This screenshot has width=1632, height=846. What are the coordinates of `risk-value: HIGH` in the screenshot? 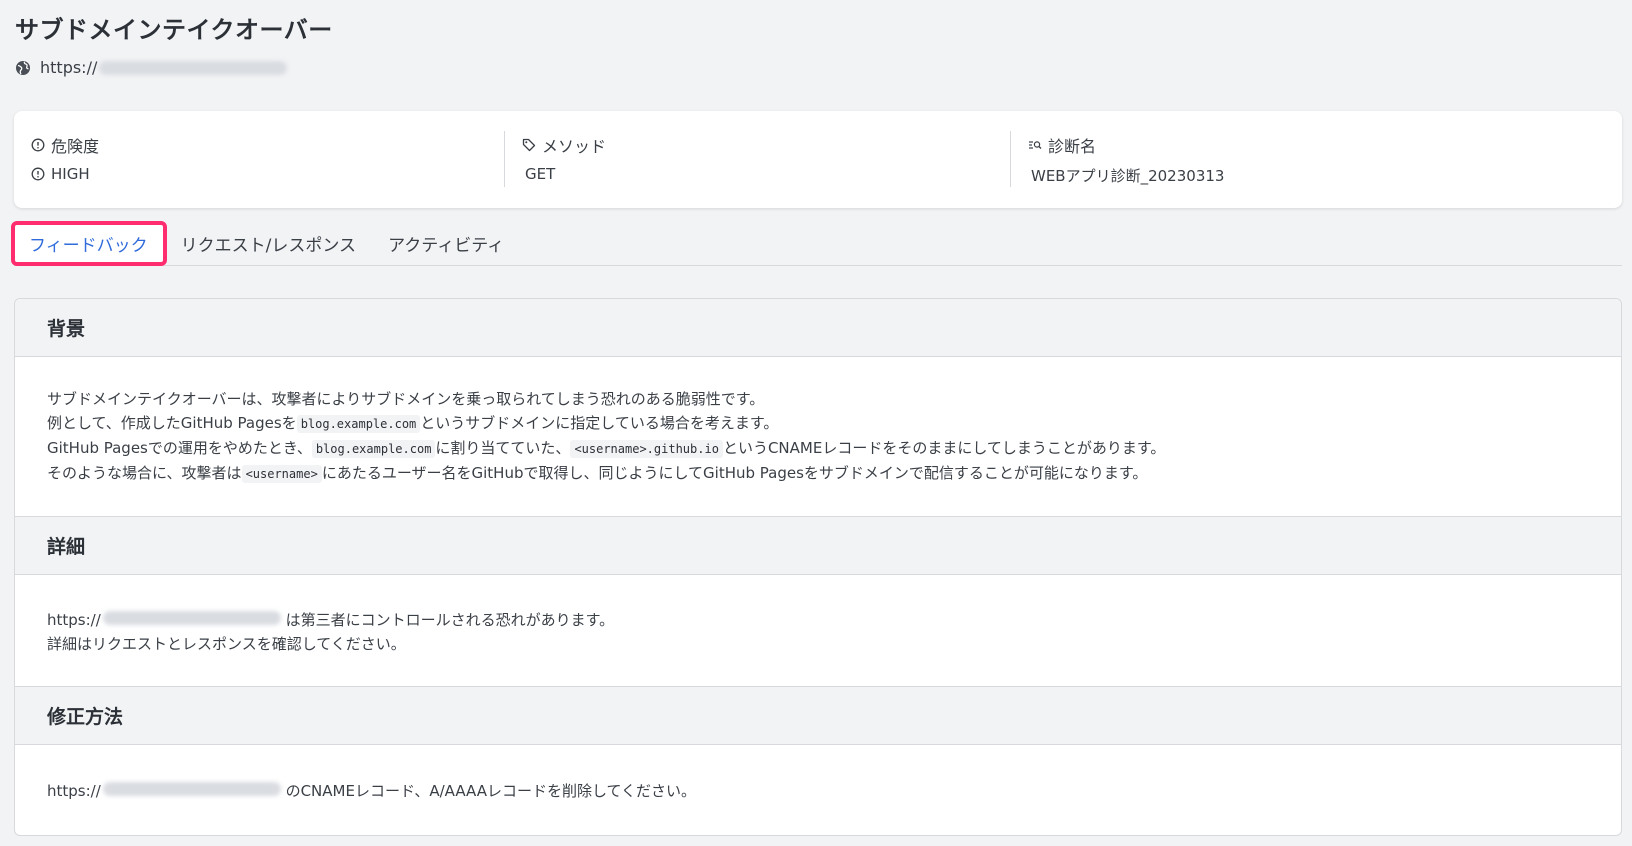 It's located at (60, 174).